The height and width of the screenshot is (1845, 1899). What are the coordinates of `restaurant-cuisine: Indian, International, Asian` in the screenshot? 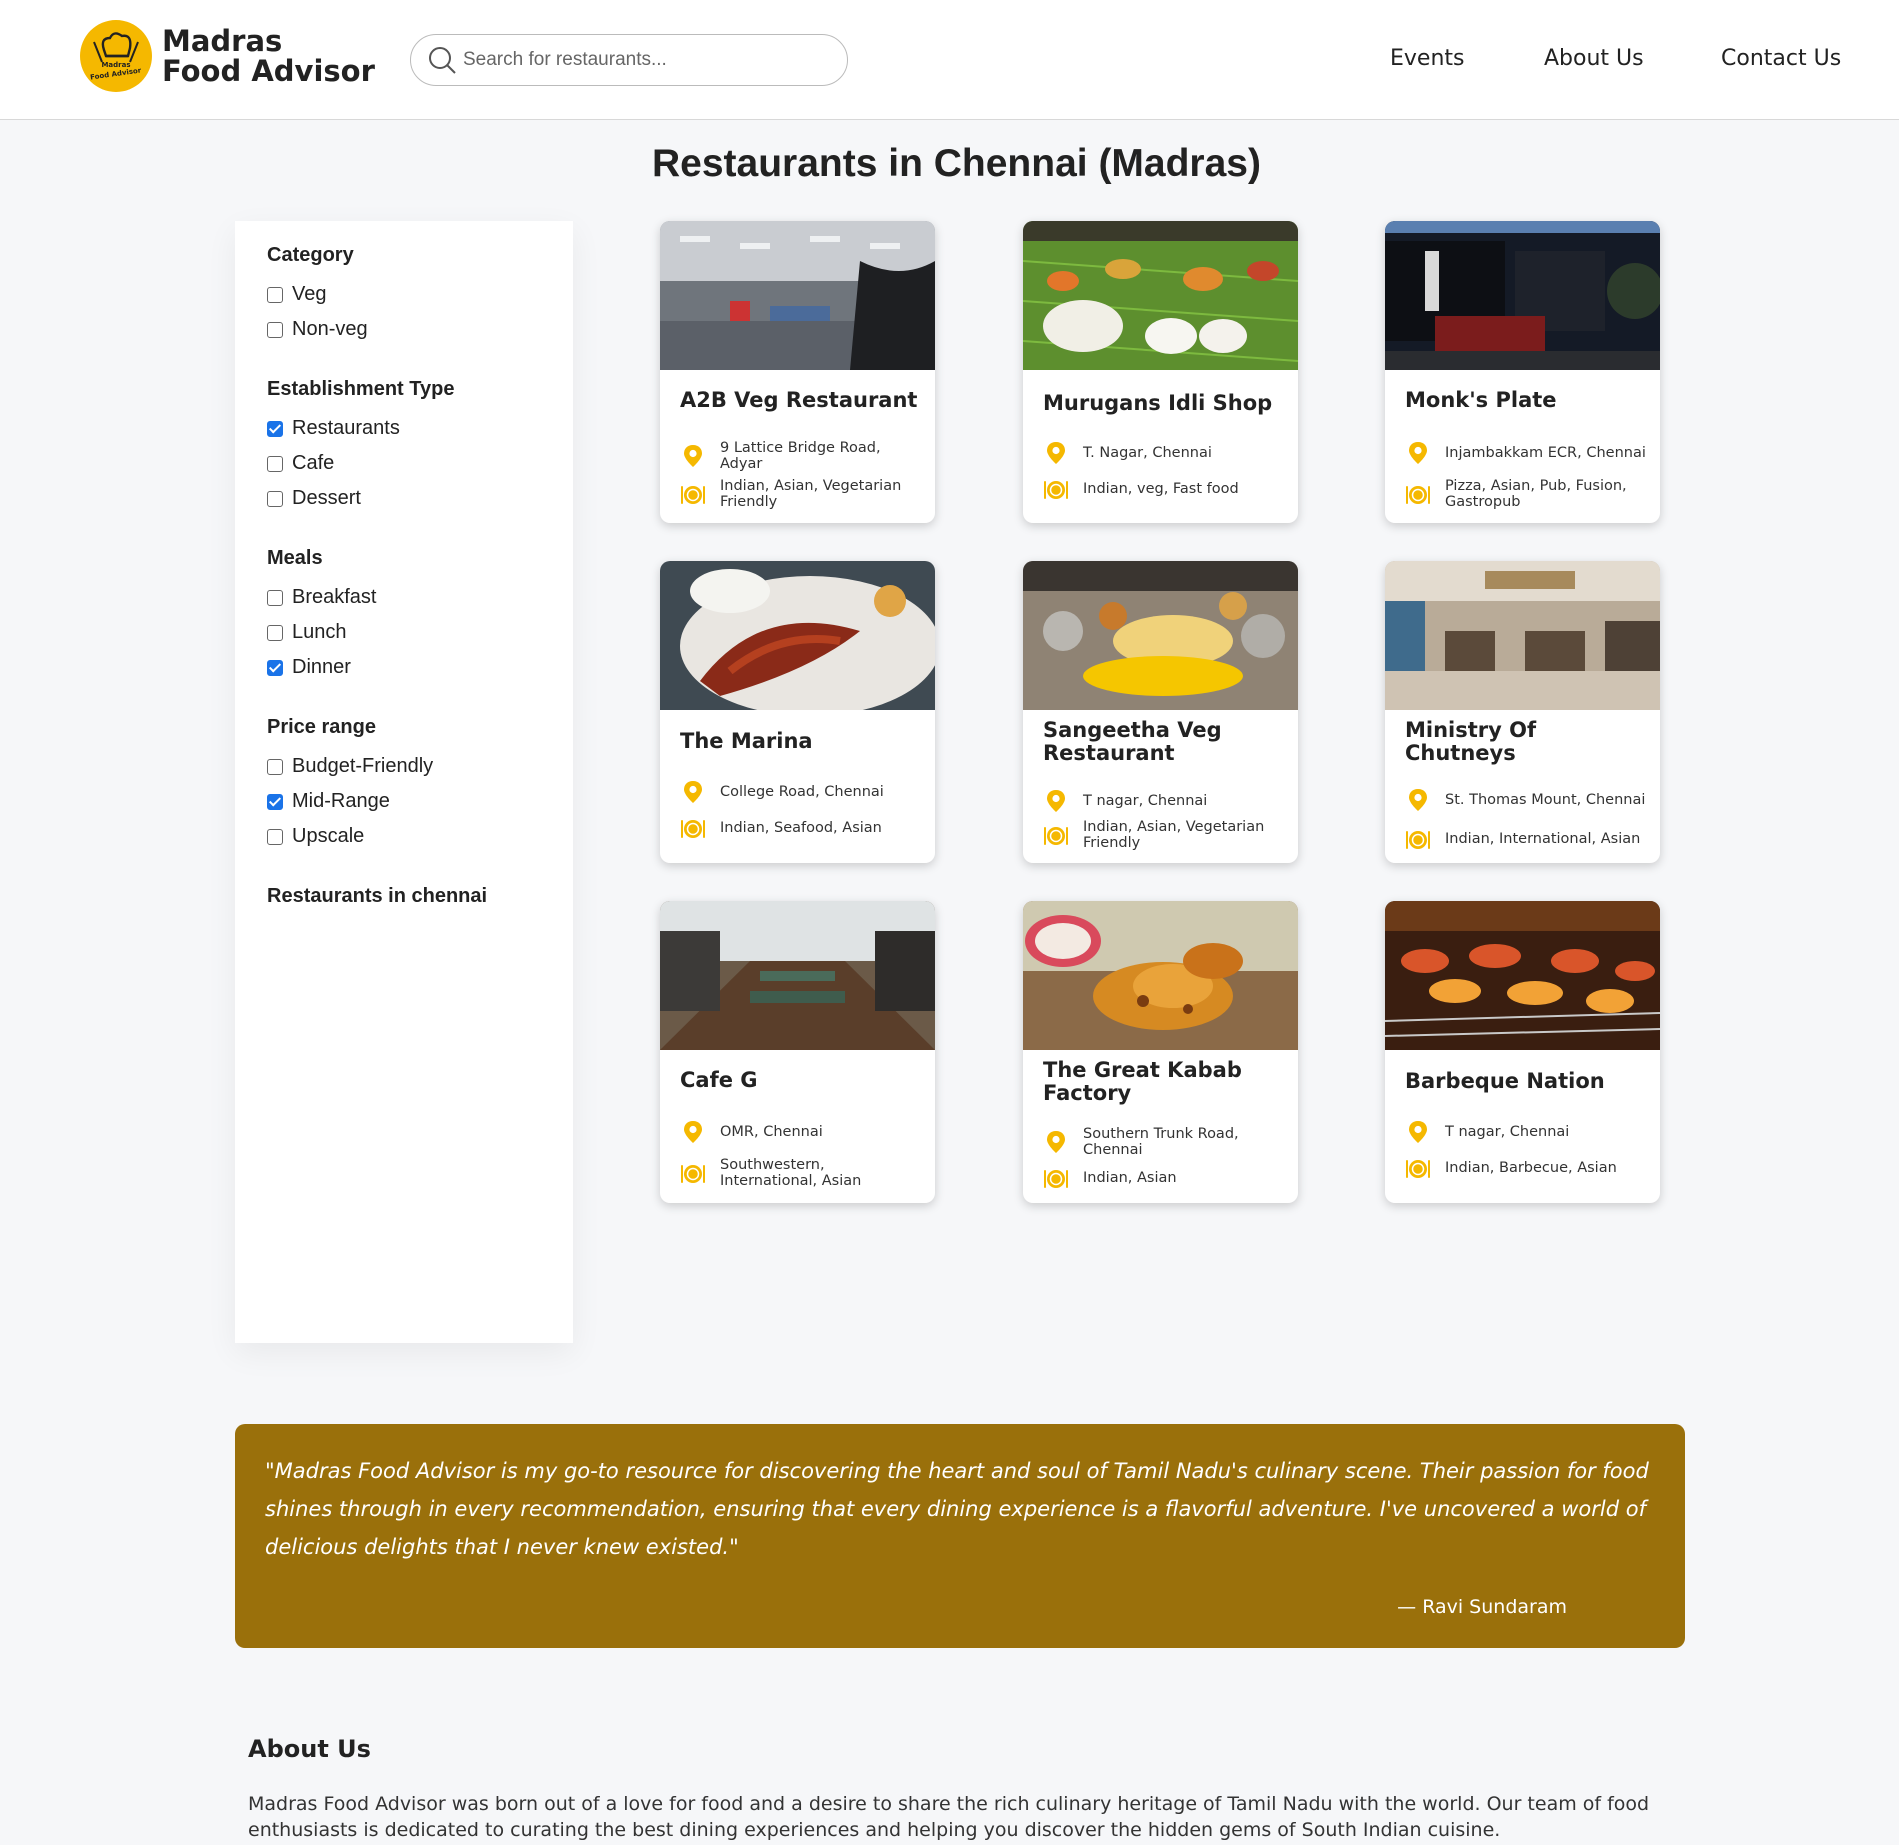 It's located at (1527, 839).